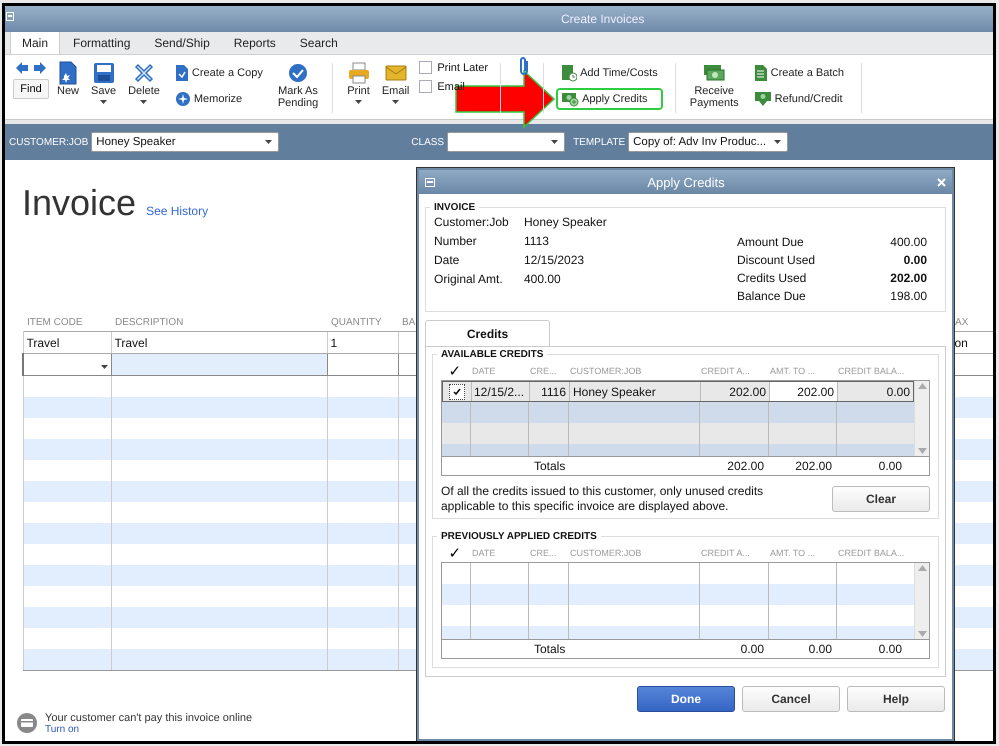 Image resolution: width=999 pixels, height=746 pixels. What do you see at coordinates (182, 43) in the screenshot?
I see `tab: Send/Ship` at bounding box center [182, 43].